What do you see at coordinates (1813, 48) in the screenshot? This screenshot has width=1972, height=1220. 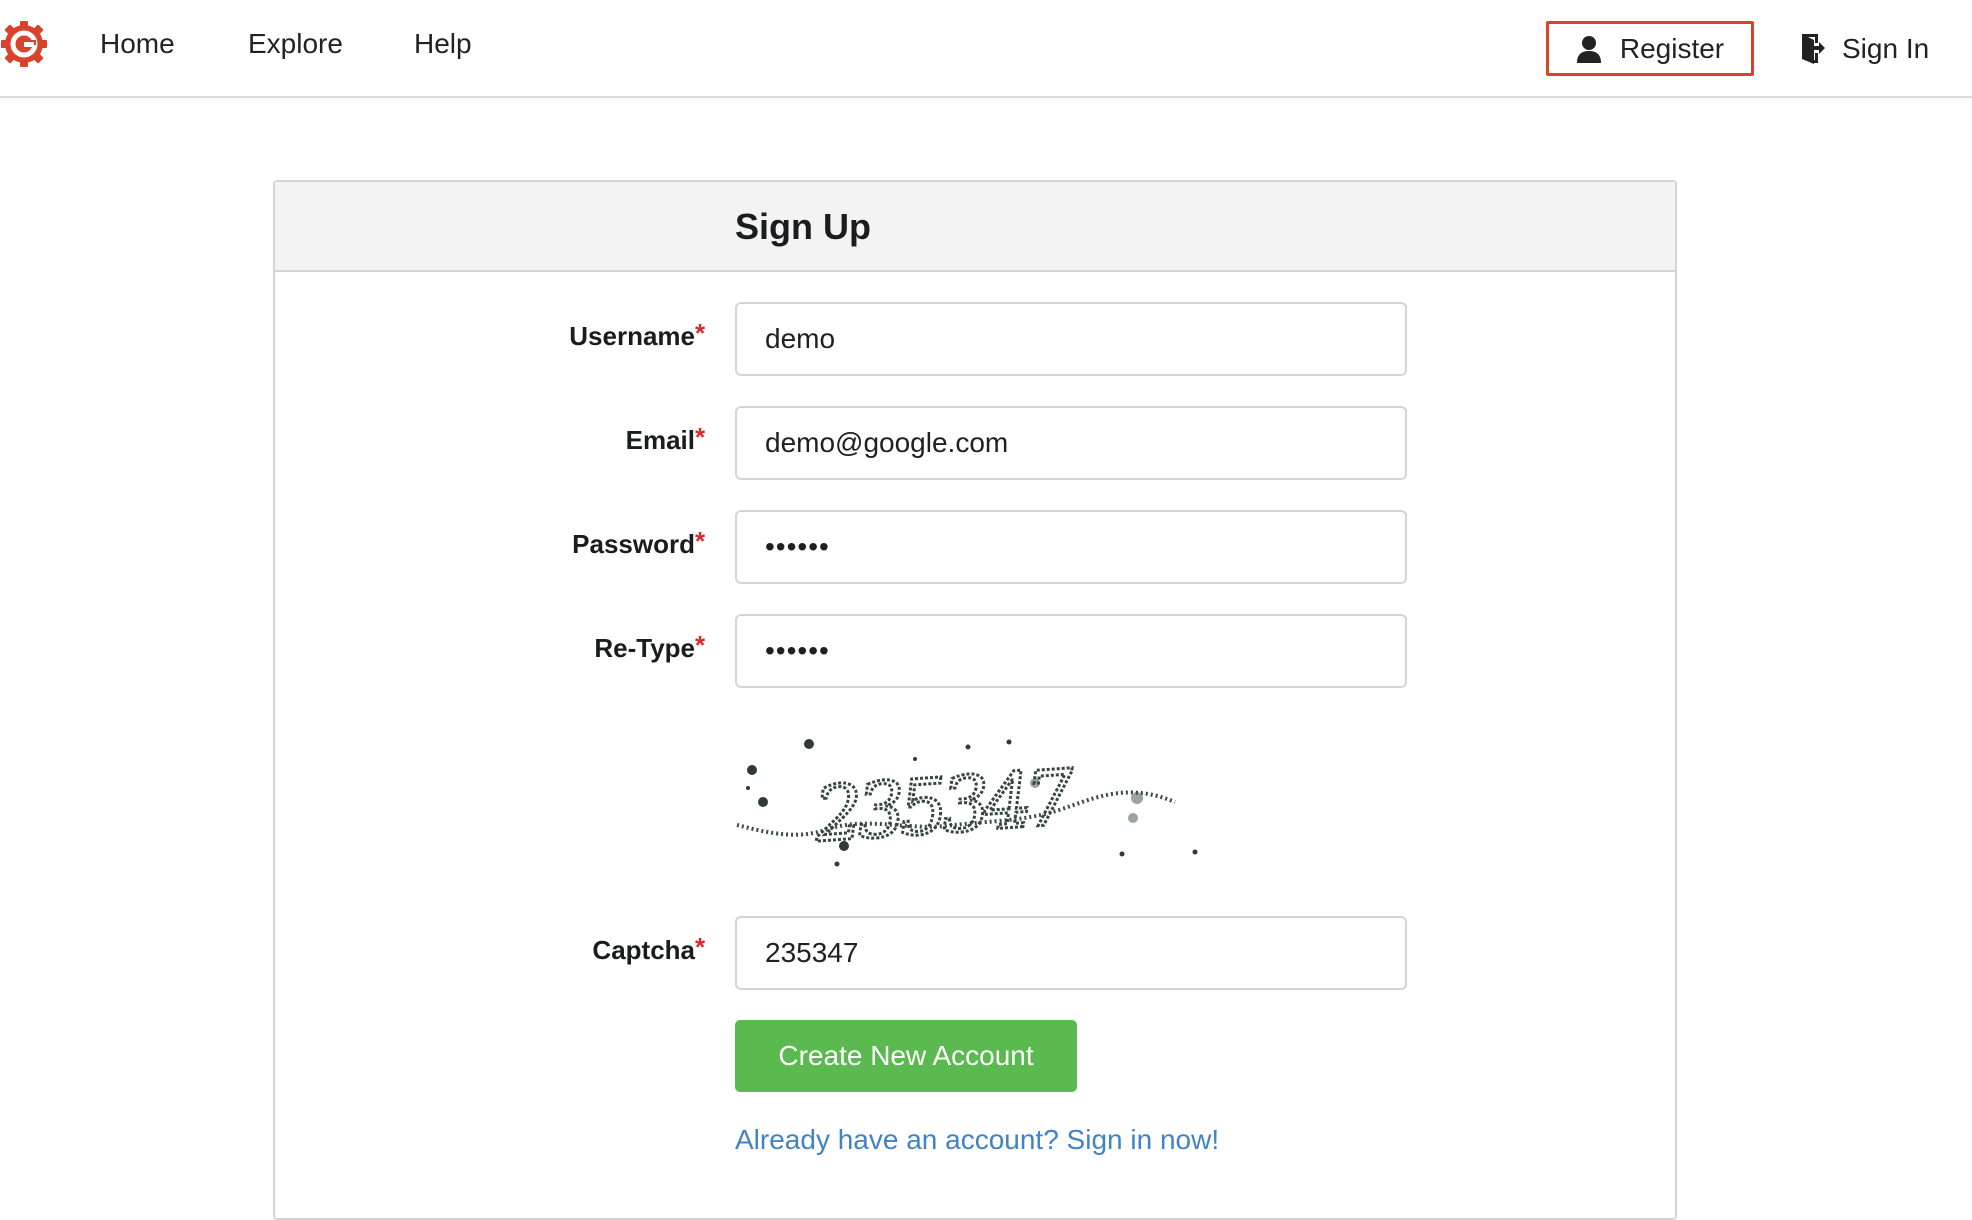 I see `sign-in-icon` at bounding box center [1813, 48].